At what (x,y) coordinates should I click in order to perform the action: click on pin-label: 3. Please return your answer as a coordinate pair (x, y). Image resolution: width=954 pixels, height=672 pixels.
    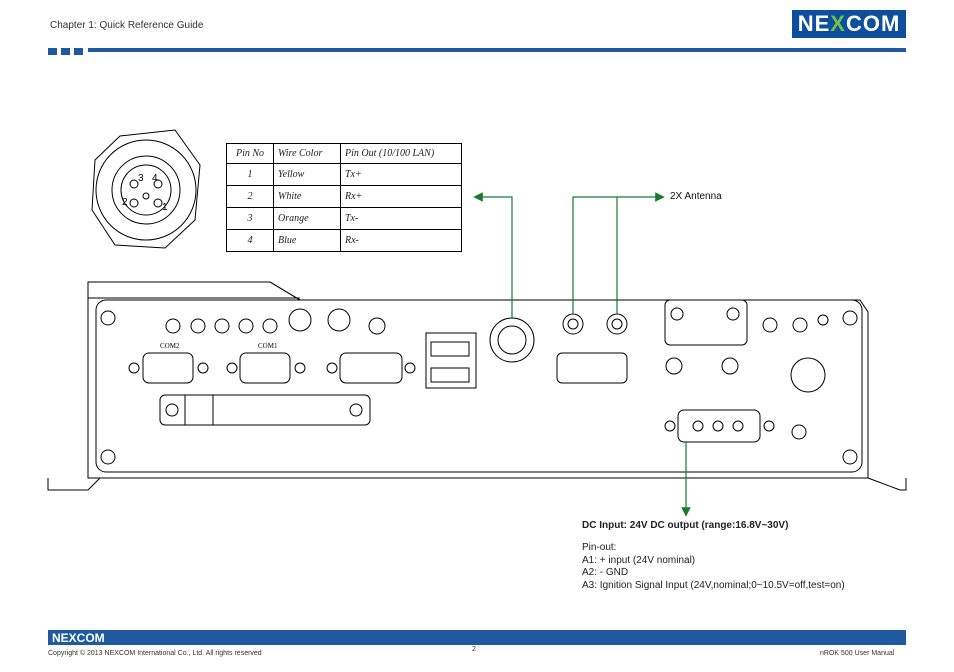
    Looking at the image, I should click on (141, 178).